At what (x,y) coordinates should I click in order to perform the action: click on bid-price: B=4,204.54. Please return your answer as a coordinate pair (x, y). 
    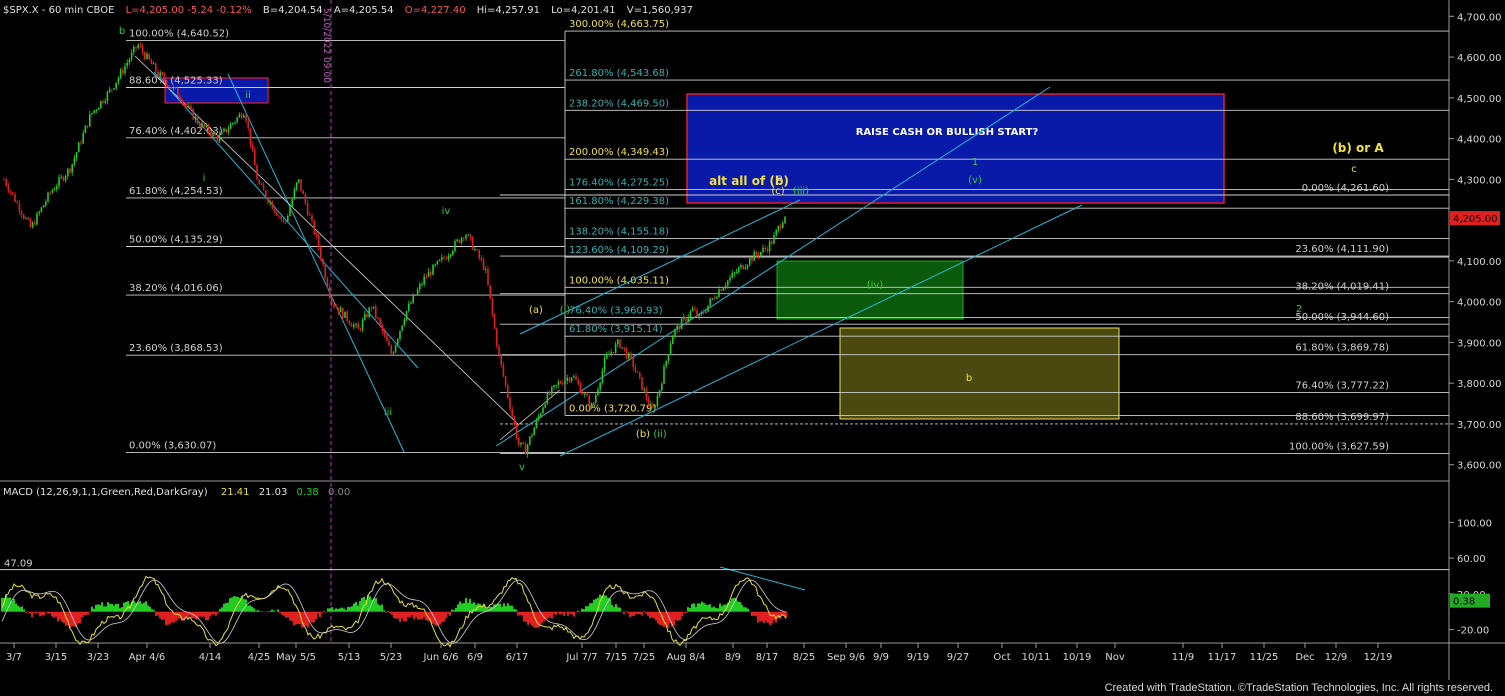
    Looking at the image, I should click on (293, 10).